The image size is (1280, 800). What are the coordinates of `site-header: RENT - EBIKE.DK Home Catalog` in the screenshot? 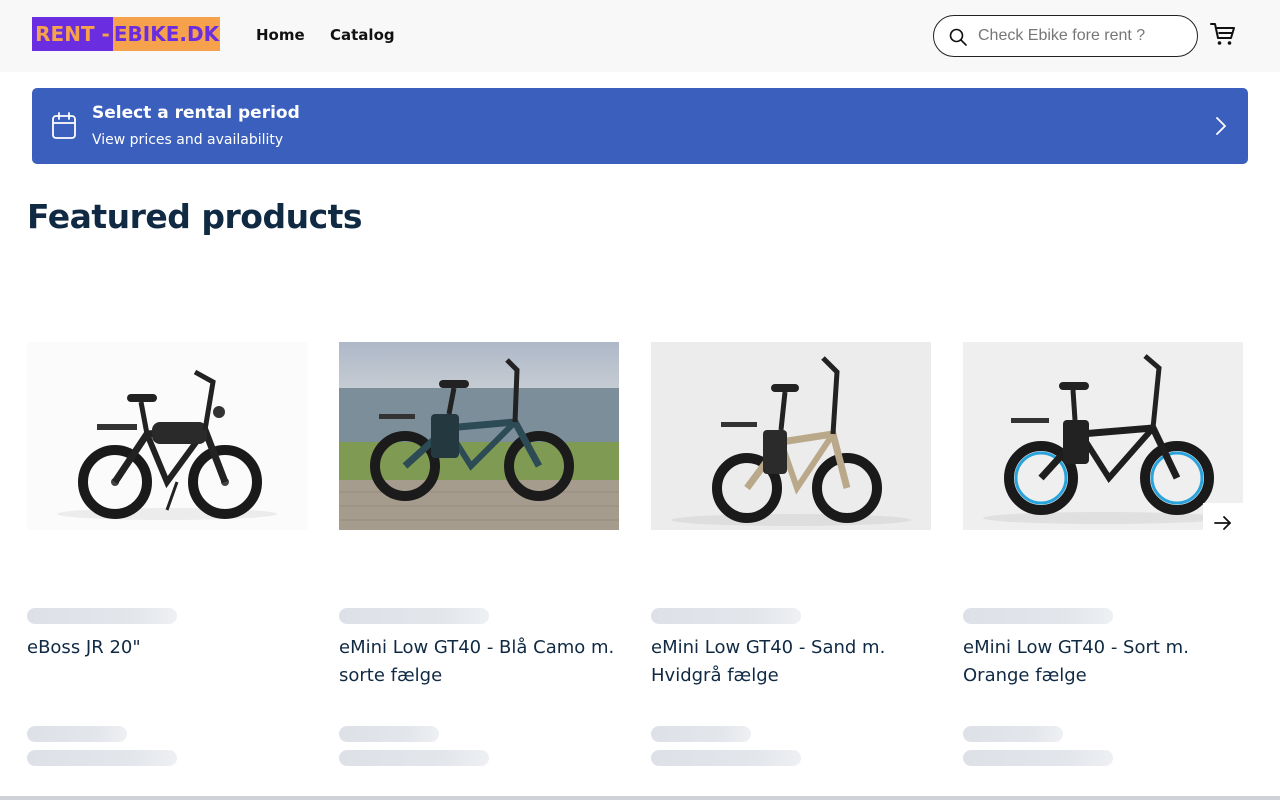 It's located at (640, 36).